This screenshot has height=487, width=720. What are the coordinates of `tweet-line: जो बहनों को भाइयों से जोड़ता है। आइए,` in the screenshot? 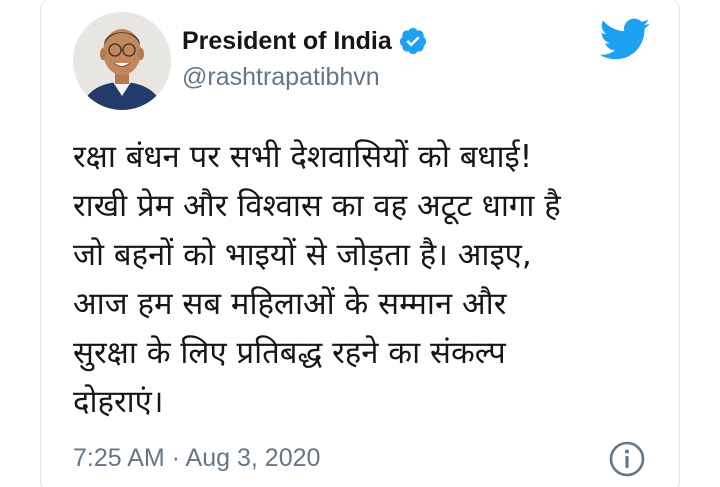 It's located at (302, 255).